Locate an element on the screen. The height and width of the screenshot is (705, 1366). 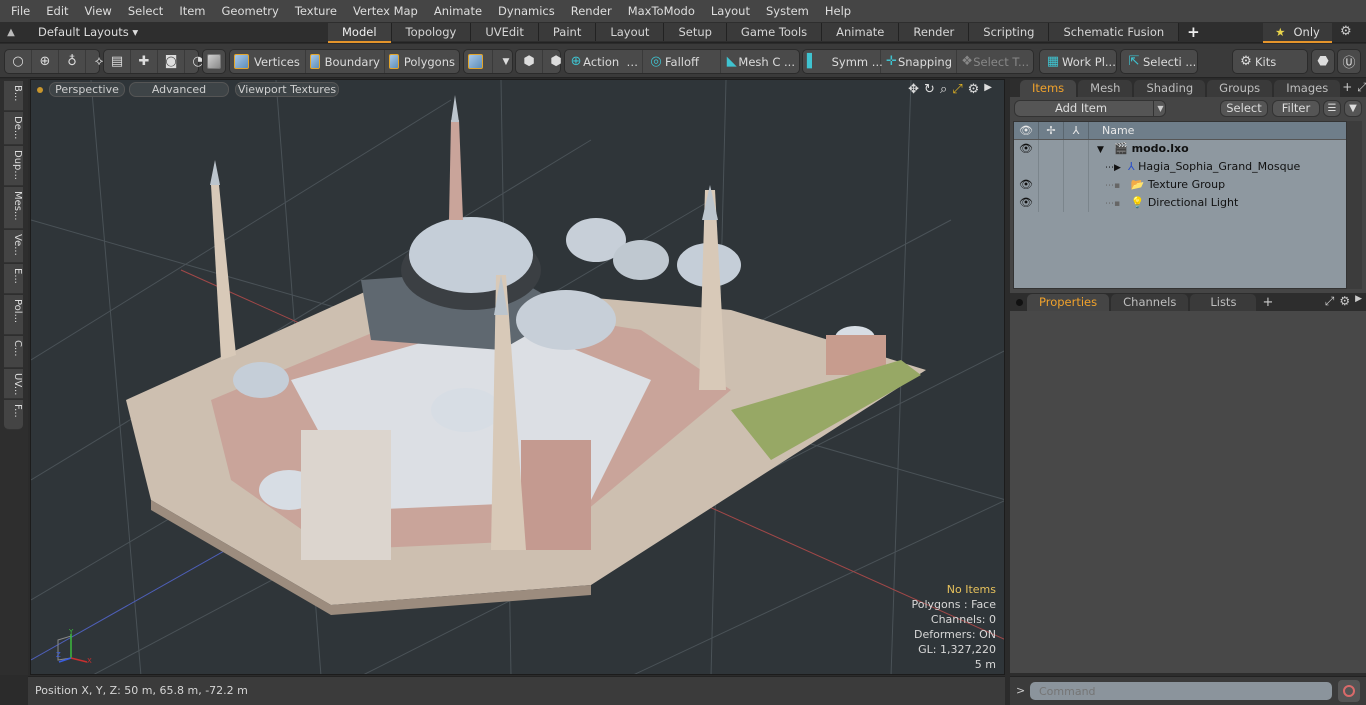
viewport-textures-button: Viewport Textures is located at coordinates (287, 89).